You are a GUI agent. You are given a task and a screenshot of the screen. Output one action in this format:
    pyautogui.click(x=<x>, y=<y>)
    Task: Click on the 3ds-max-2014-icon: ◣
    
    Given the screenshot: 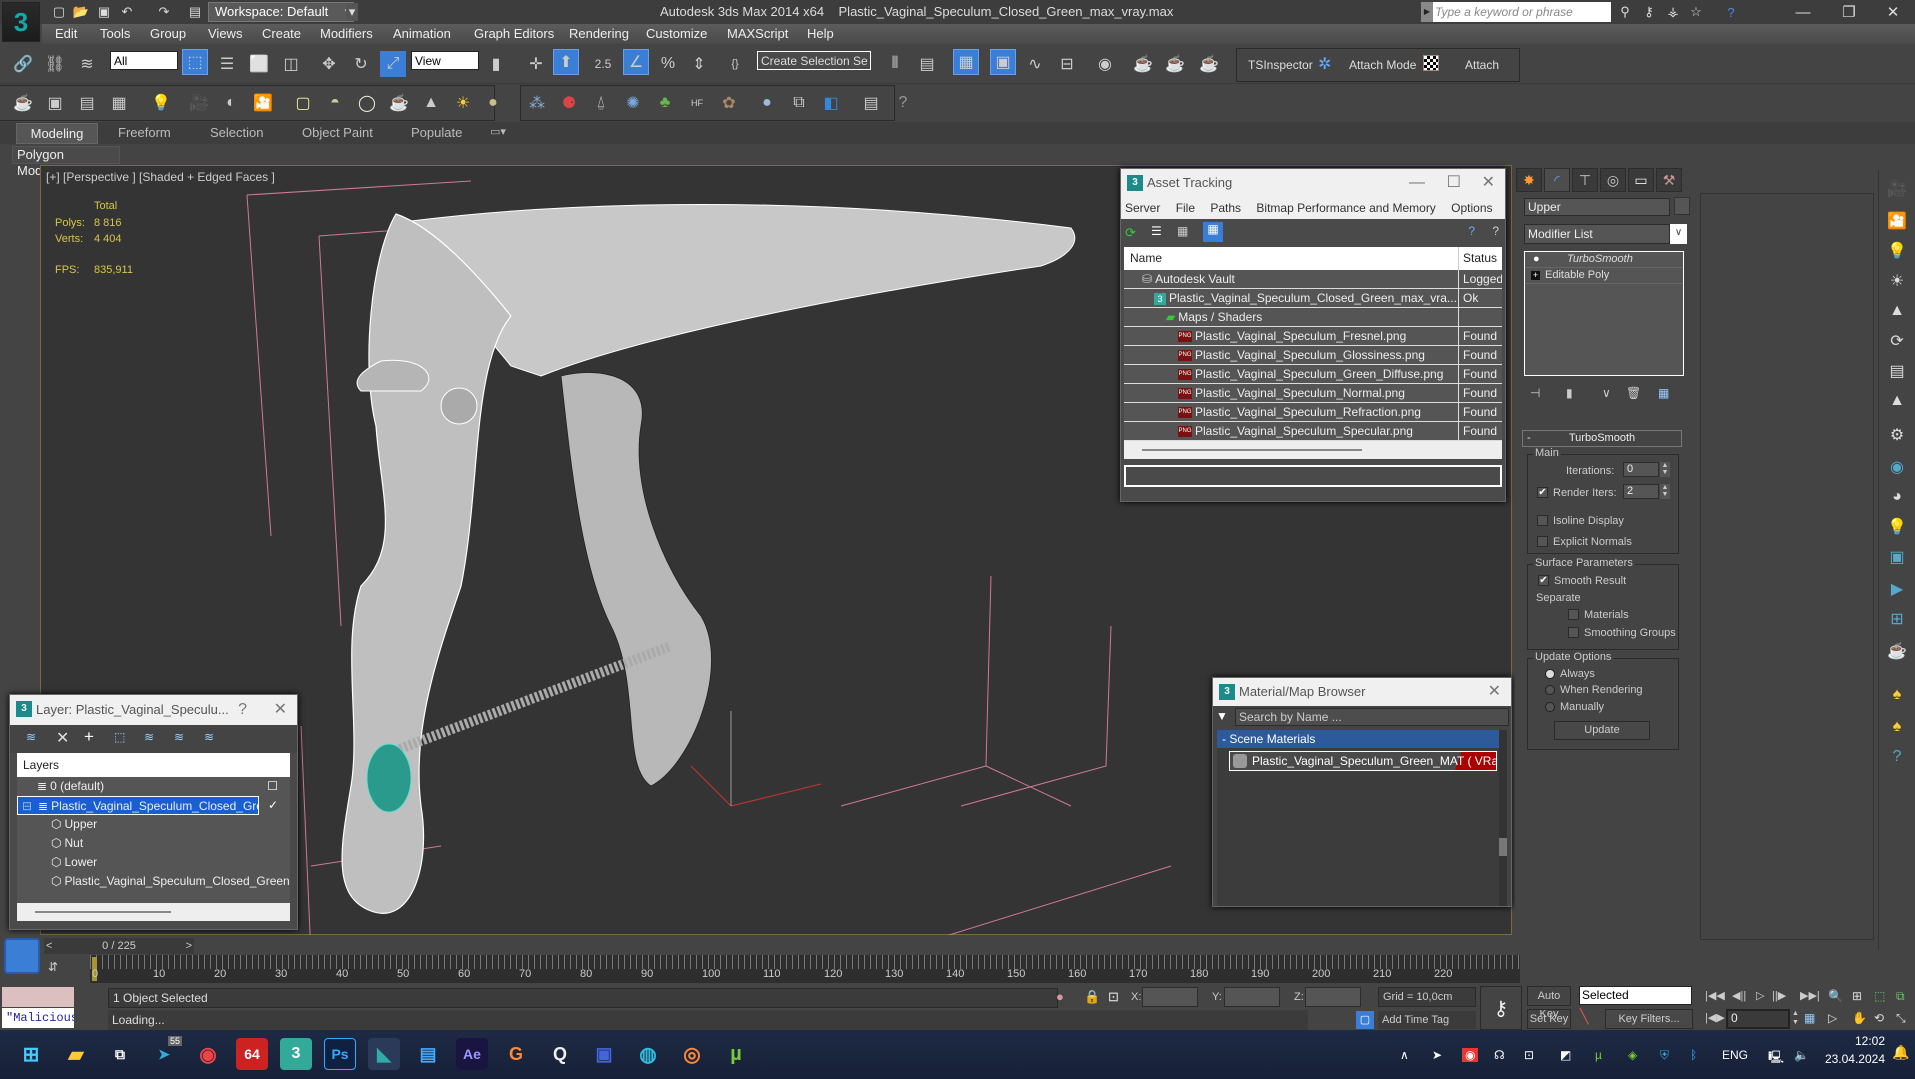 What is the action you would take?
    pyautogui.click(x=384, y=1054)
    